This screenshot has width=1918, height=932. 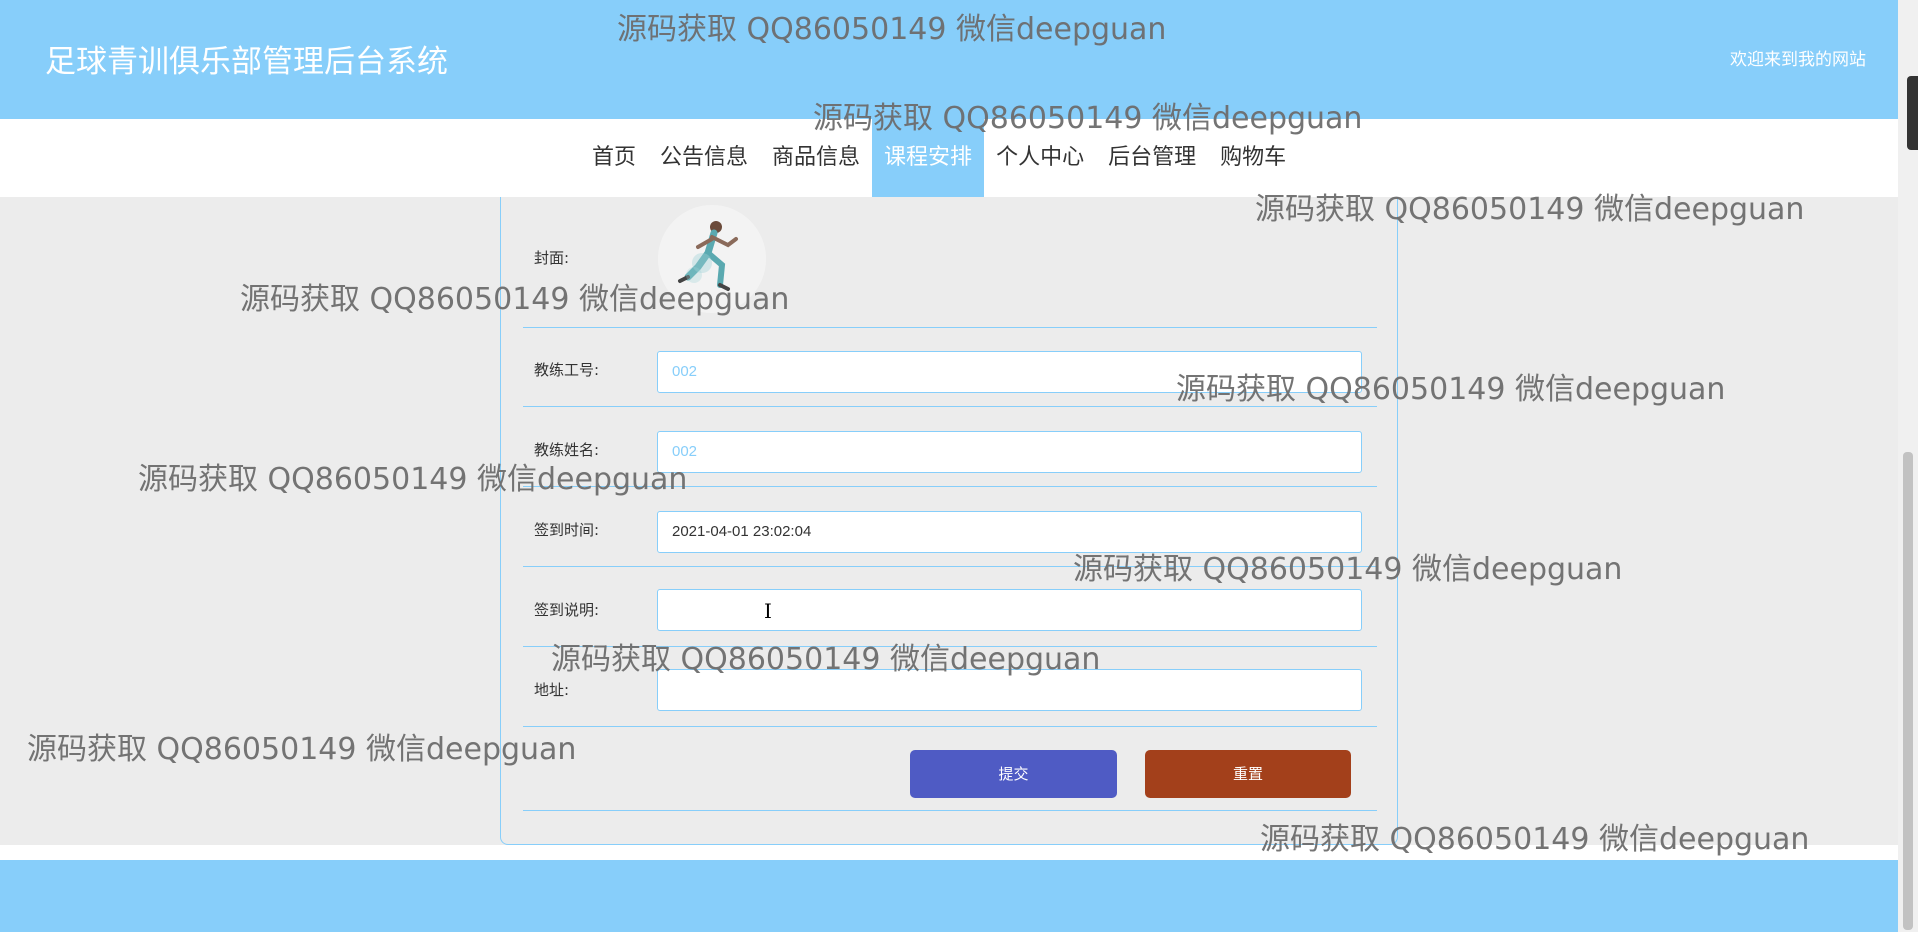 I want to click on side-widget-icon, so click(x=1912, y=113).